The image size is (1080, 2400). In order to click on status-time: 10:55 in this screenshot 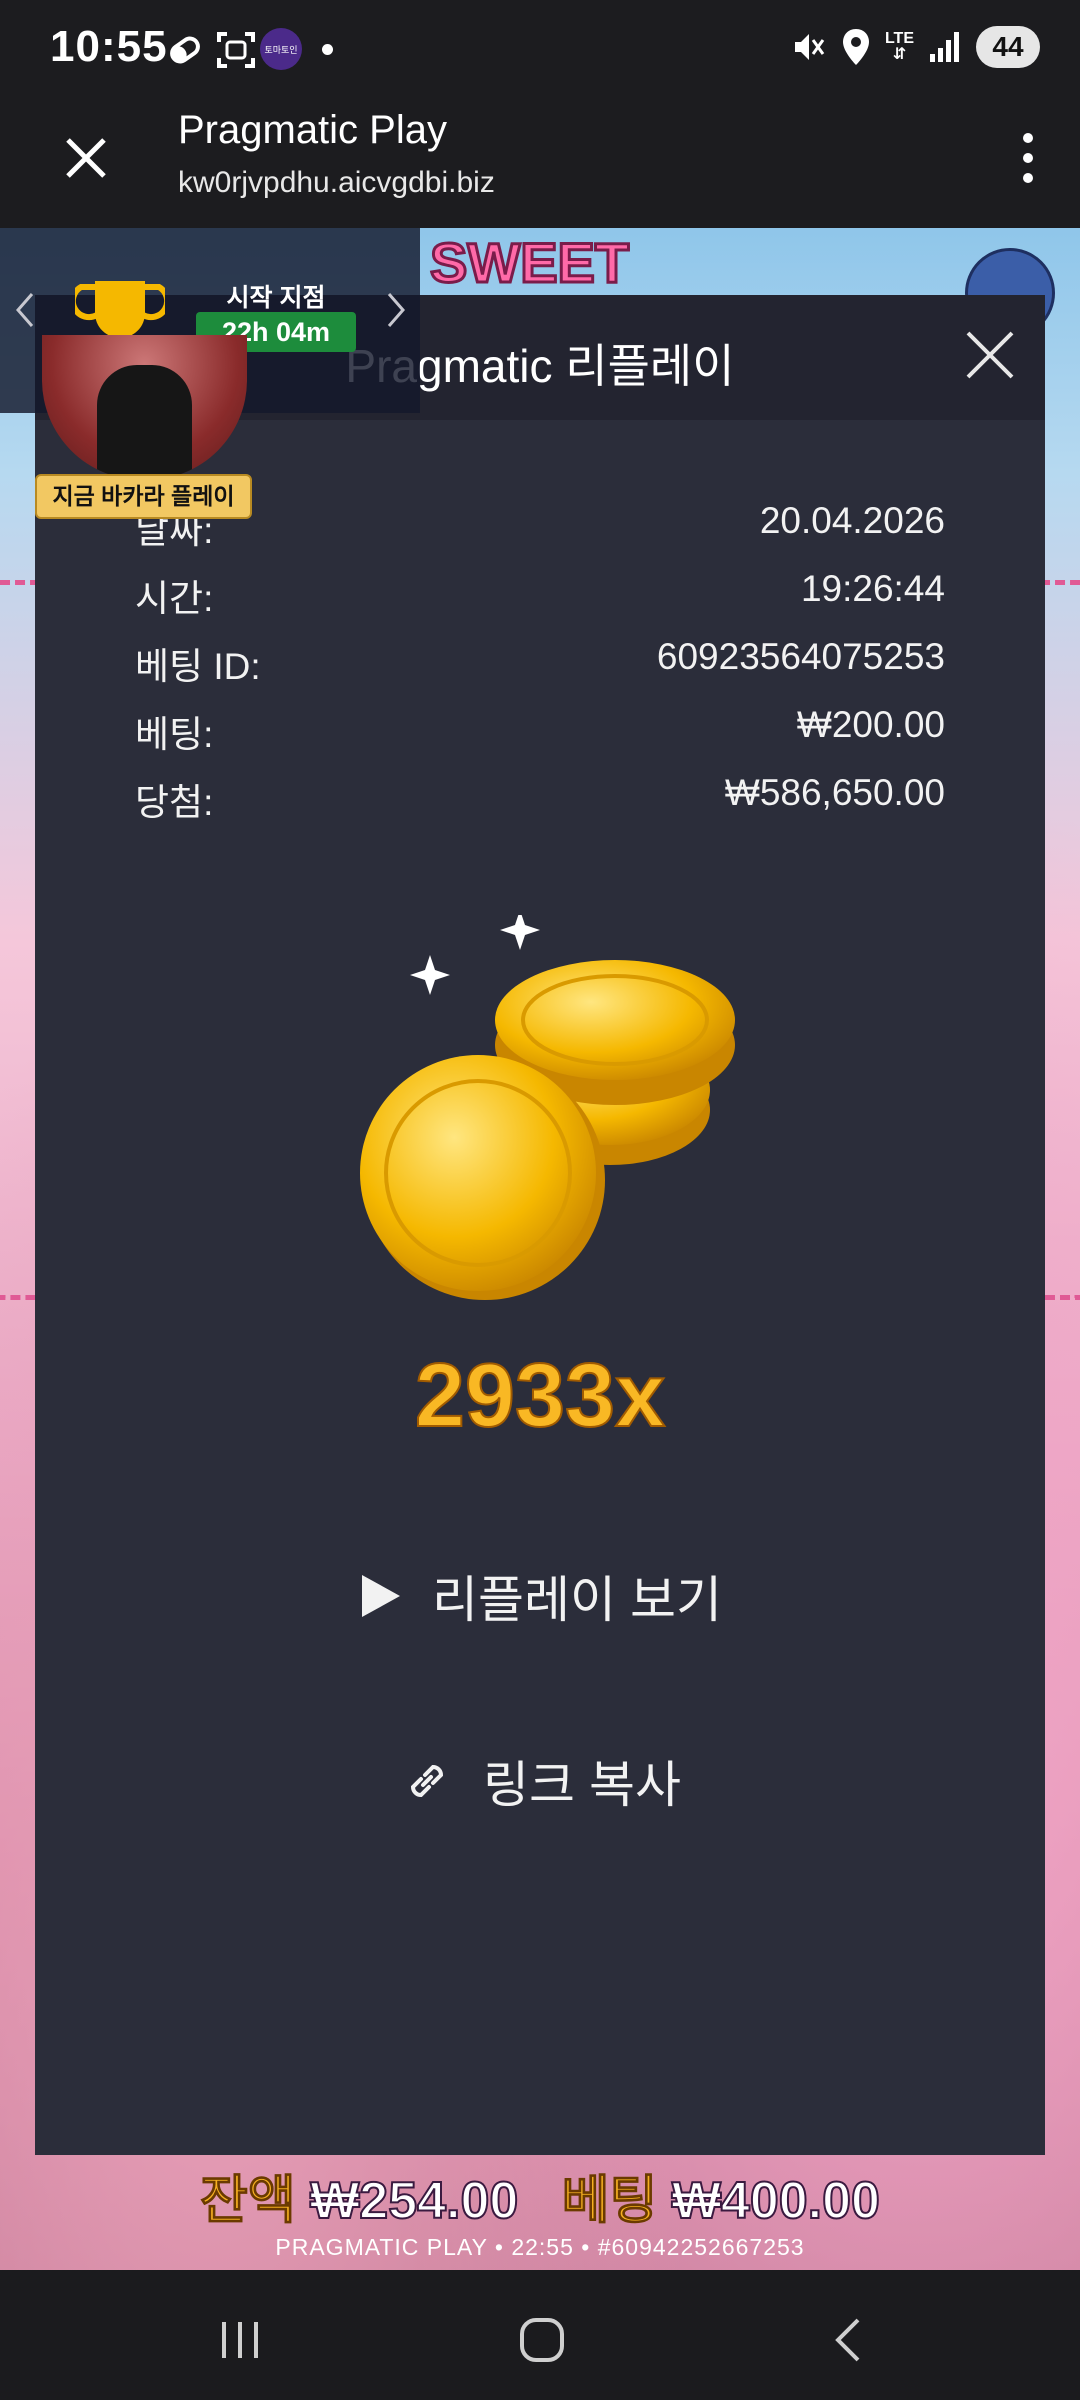, I will do `click(109, 46)`.